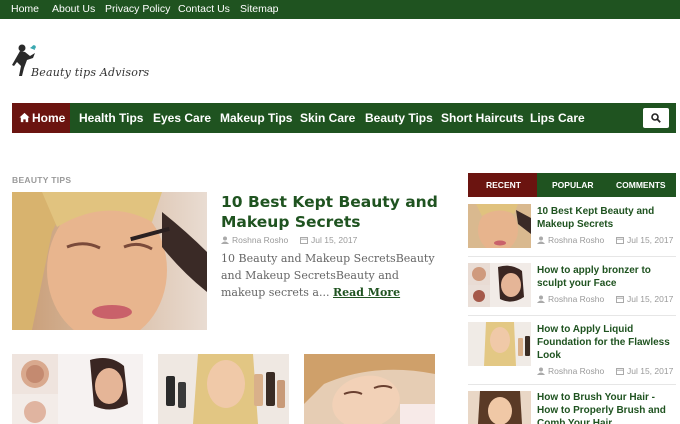 Image resolution: width=680 pixels, height=424 pixels. I want to click on top-nav-sitemap: Sitemap, so click(259, 9).